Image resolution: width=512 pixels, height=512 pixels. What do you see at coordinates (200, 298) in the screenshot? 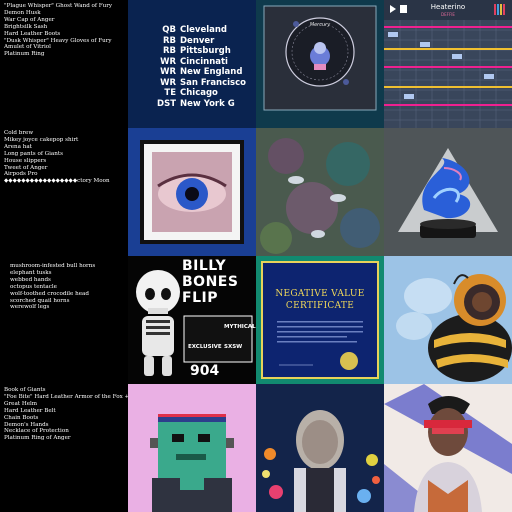
I see `billy-title-line3: FLIP` at bounding box center [200, 298].